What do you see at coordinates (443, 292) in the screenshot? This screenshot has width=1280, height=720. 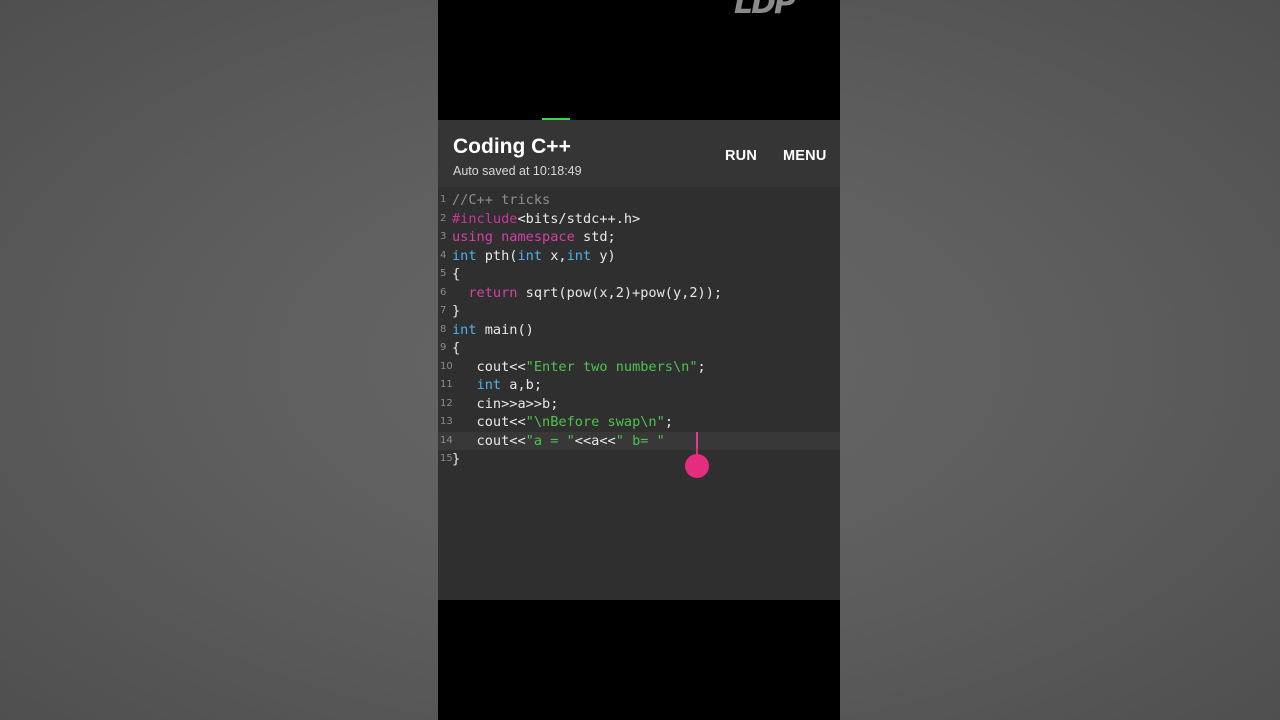 I see `line-number: 6` at bounding box center [443, 292].